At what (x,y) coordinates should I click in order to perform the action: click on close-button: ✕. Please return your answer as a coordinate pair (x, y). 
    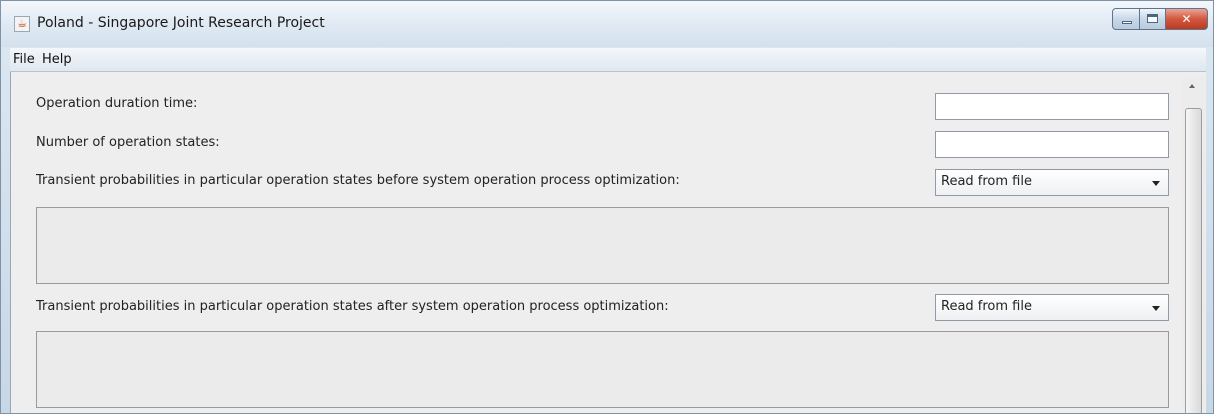
    Looking at the image, I should click on (1187, 19).